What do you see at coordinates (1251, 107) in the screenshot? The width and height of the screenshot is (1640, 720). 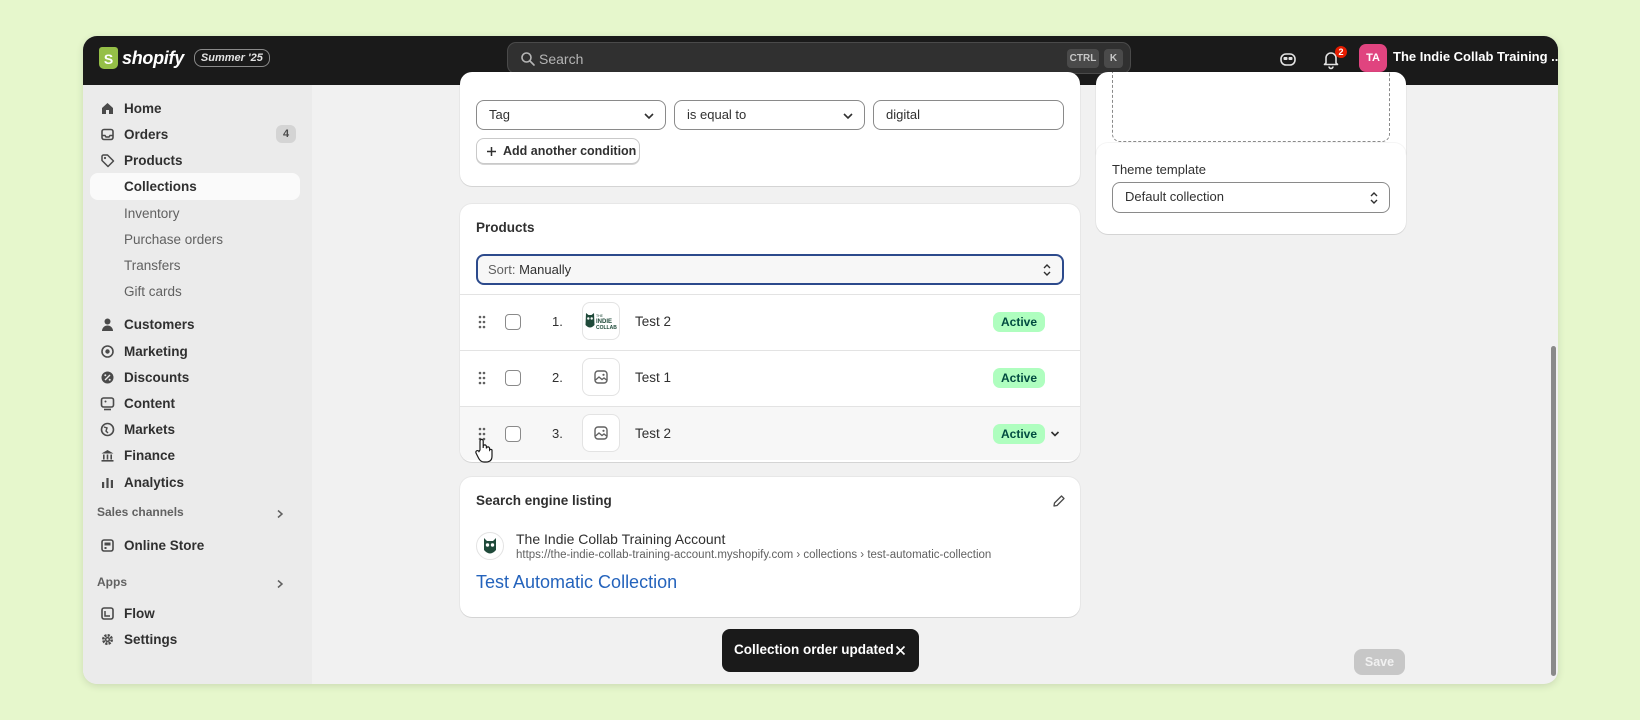 I see `image-dropzone` at bounding box center [1251, 107].